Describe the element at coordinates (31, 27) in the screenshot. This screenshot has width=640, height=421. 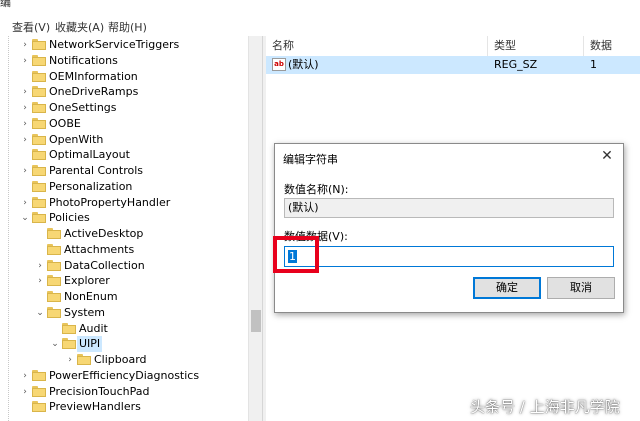
I see `menu-item-view: 查看(V)` at that location.